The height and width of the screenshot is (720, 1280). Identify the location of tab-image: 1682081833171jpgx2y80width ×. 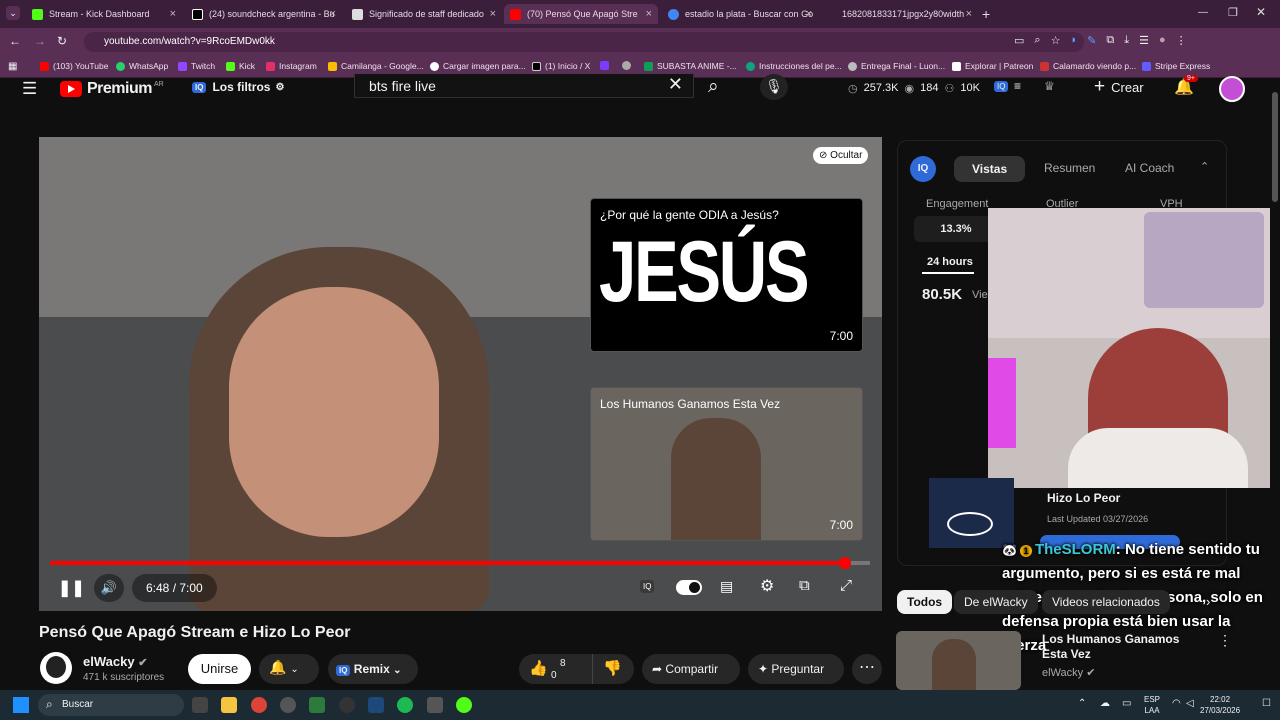
(900, 14).